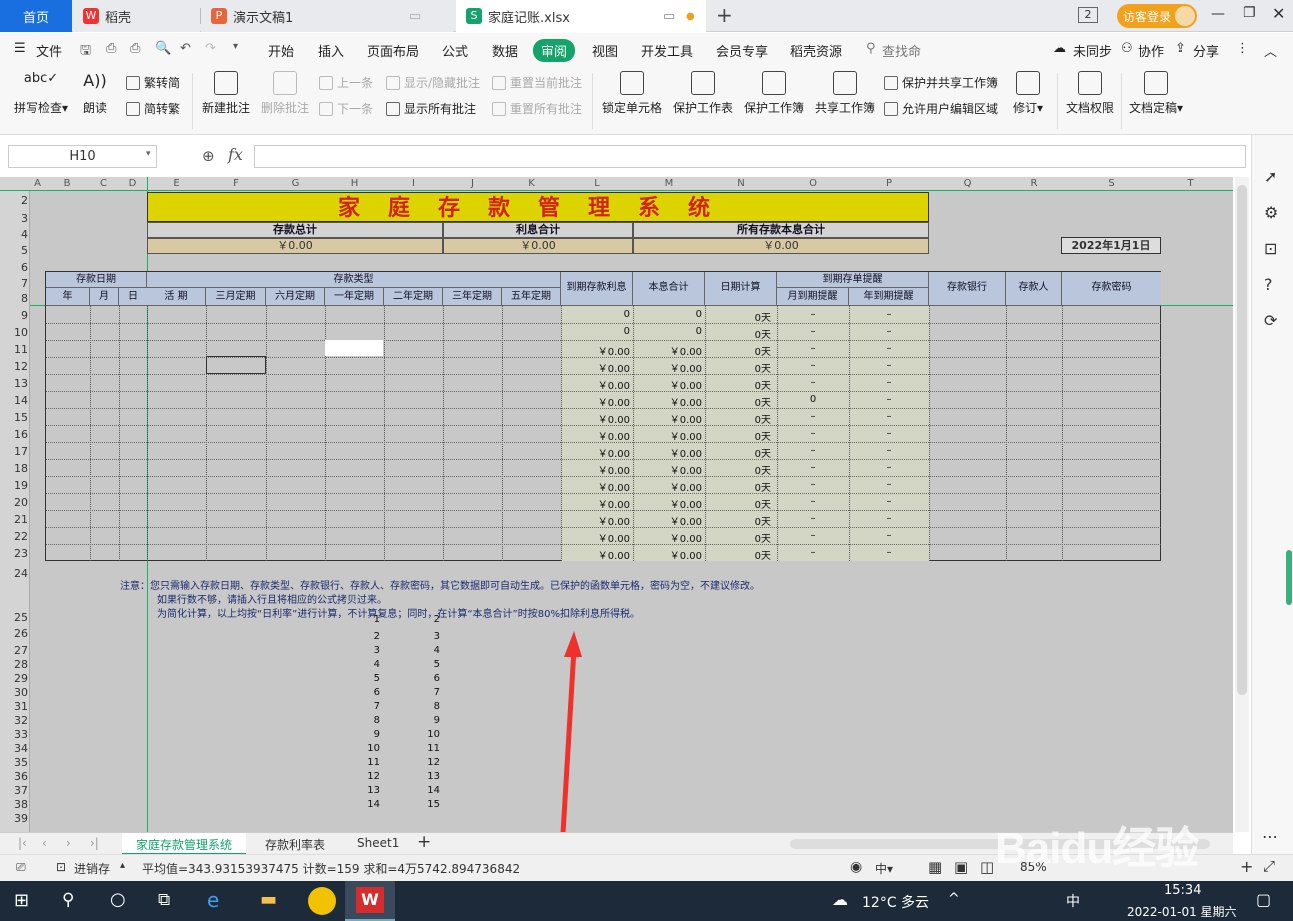  I want to click on redo-icon: ↷, so click(210, 48).